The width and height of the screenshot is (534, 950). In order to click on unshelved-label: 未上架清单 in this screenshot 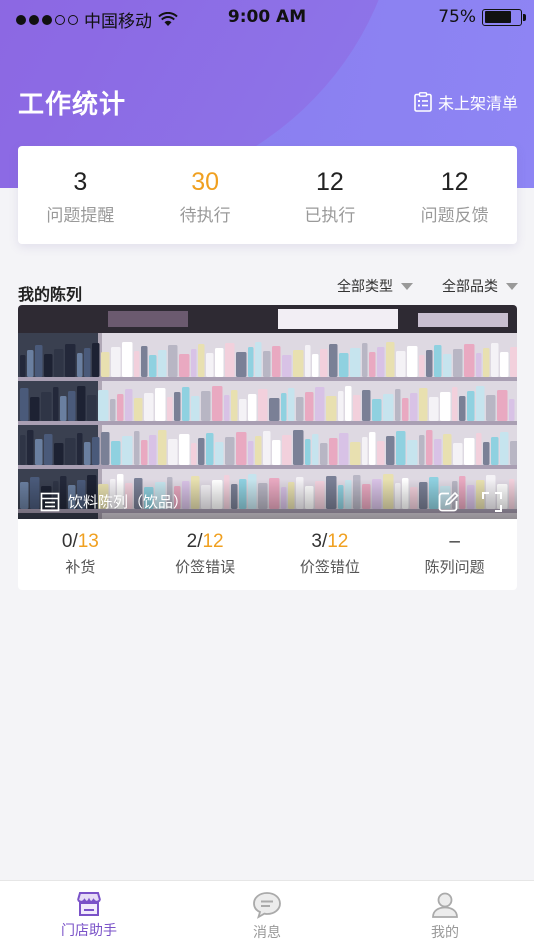, I will do `click(477, 103)`.